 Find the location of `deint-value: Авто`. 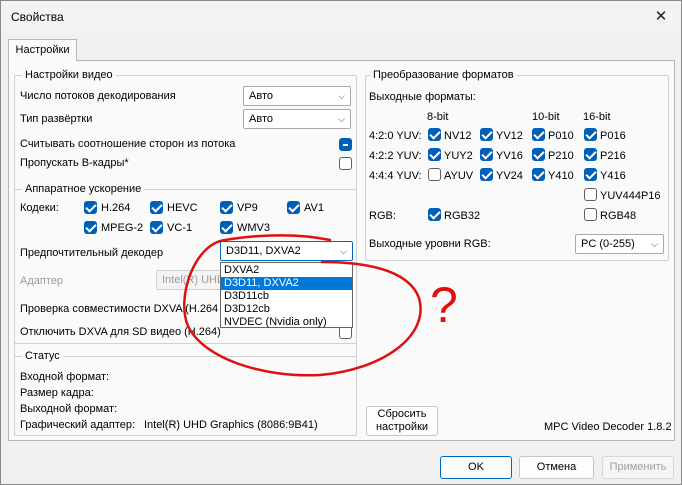

deint-value: Авто is located at coordinates (261, 119).